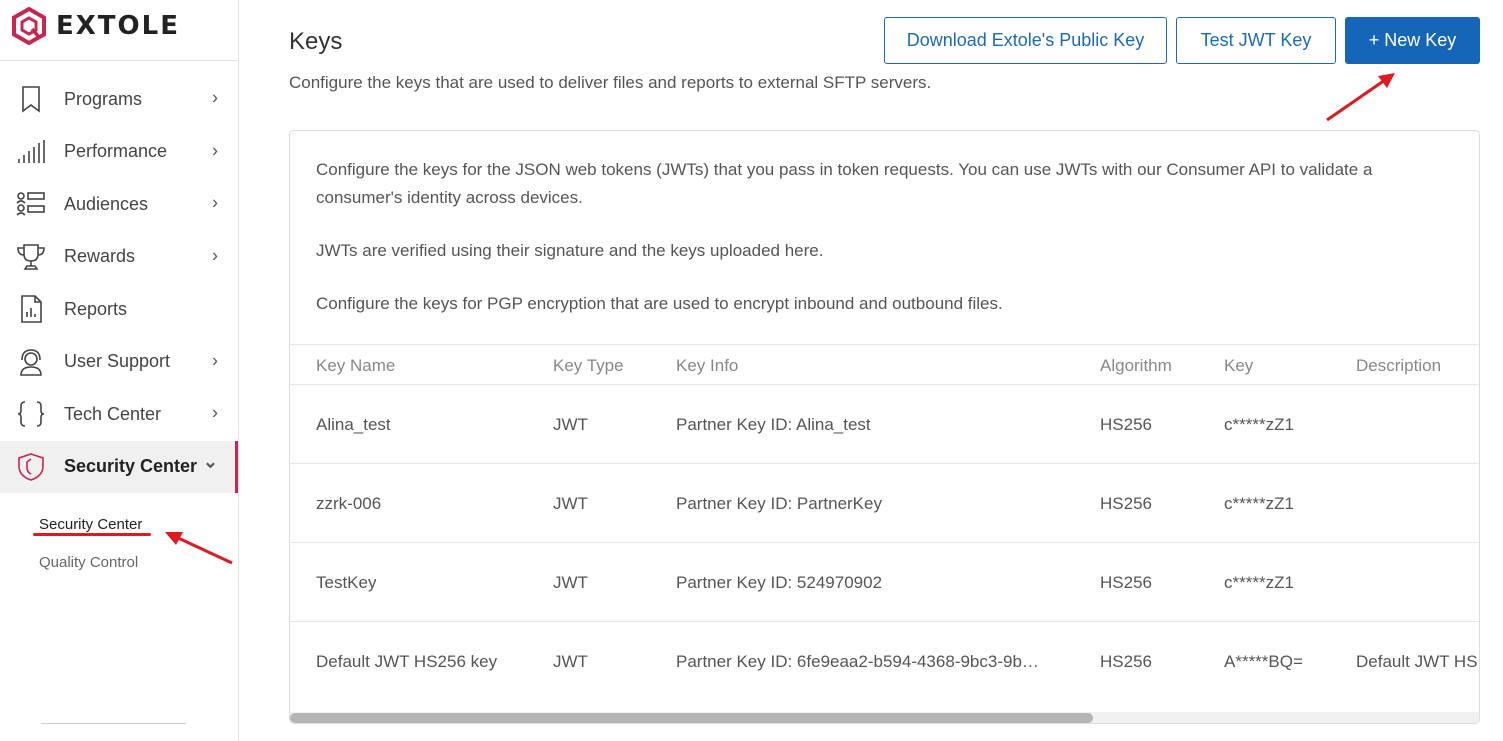 This screenshot has height=741, width=1503. I want to click on audience-icon, so click(31, 204).